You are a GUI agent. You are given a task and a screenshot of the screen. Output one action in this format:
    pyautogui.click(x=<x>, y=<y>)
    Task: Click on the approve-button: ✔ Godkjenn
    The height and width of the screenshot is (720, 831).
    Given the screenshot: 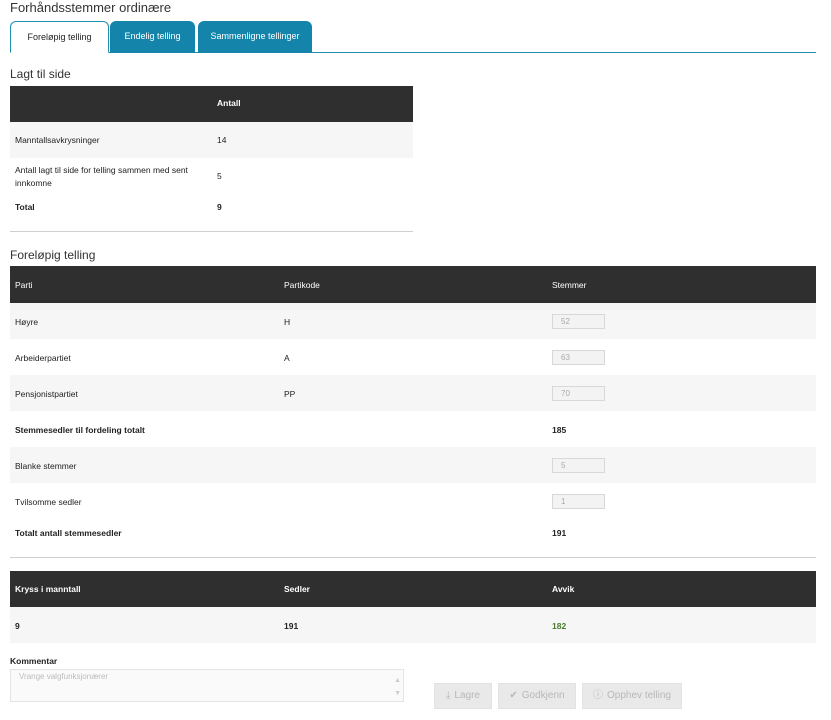 What is the action you would take?
    pyautogui.click(x=537, y=696)
    